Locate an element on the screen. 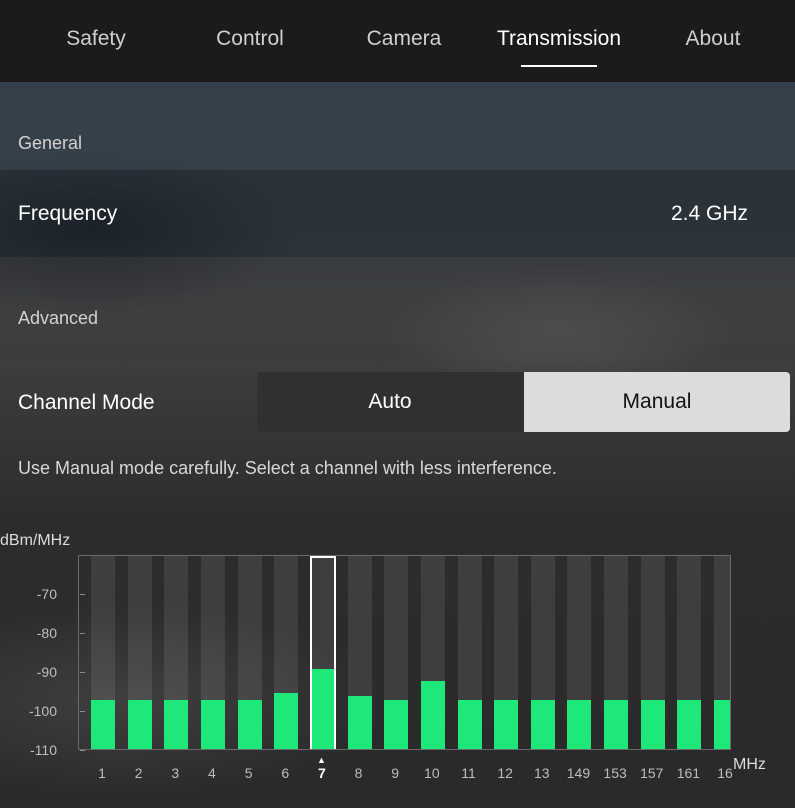 The height and width of the screenshot is (808, 795). channel-mode-manual-button: Manual is located at coordinates (657, 402).